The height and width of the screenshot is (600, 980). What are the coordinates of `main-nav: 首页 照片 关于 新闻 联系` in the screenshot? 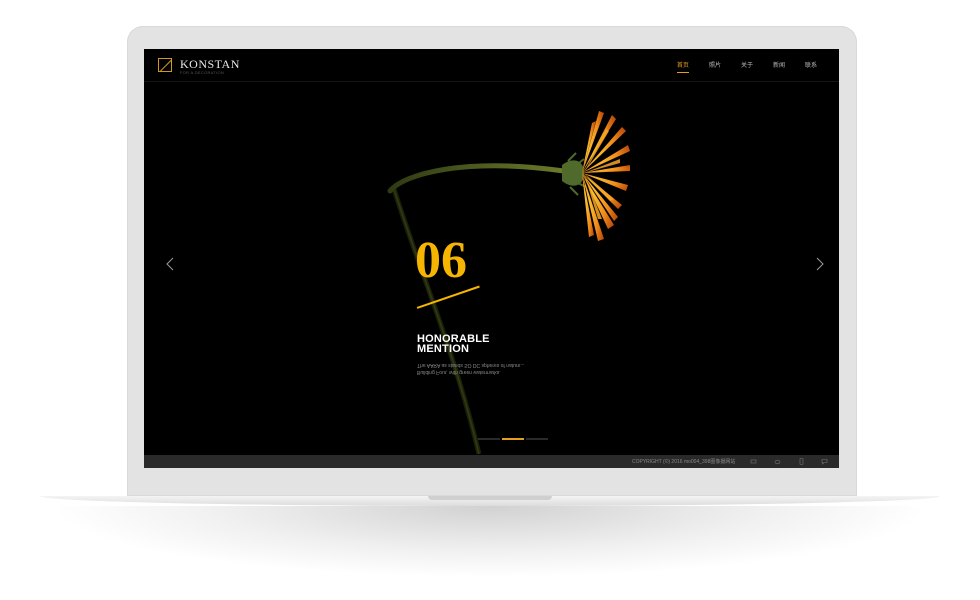 It's located at (746, 66).